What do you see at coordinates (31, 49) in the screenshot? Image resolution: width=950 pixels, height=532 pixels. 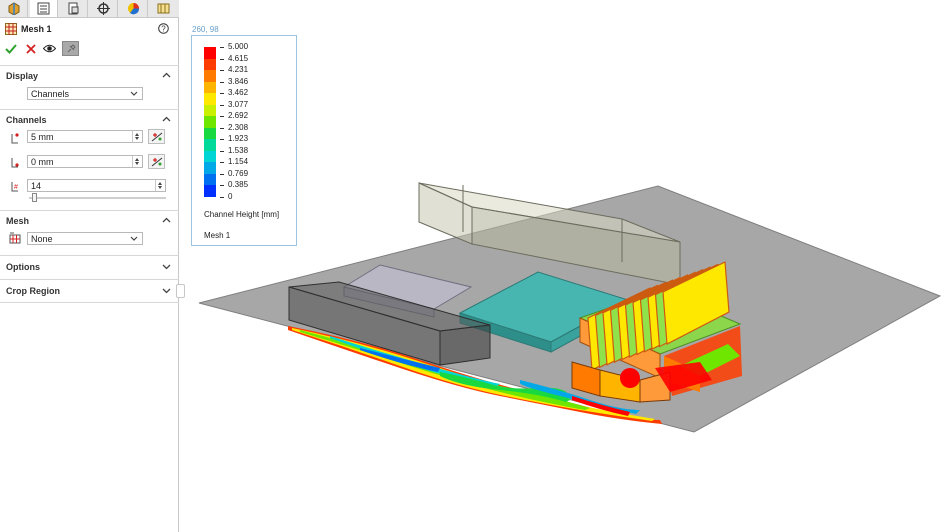 I see `close-icon` at bounding box center [31, 49].